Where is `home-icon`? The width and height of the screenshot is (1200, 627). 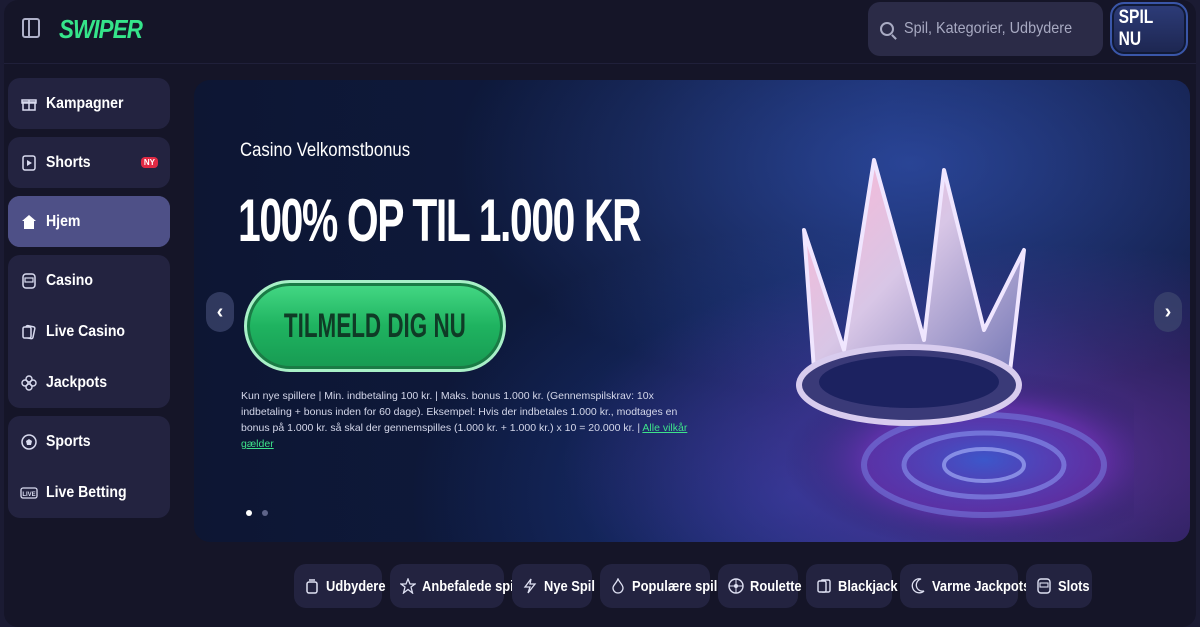
home-icon is located at coordinates (29, 222).